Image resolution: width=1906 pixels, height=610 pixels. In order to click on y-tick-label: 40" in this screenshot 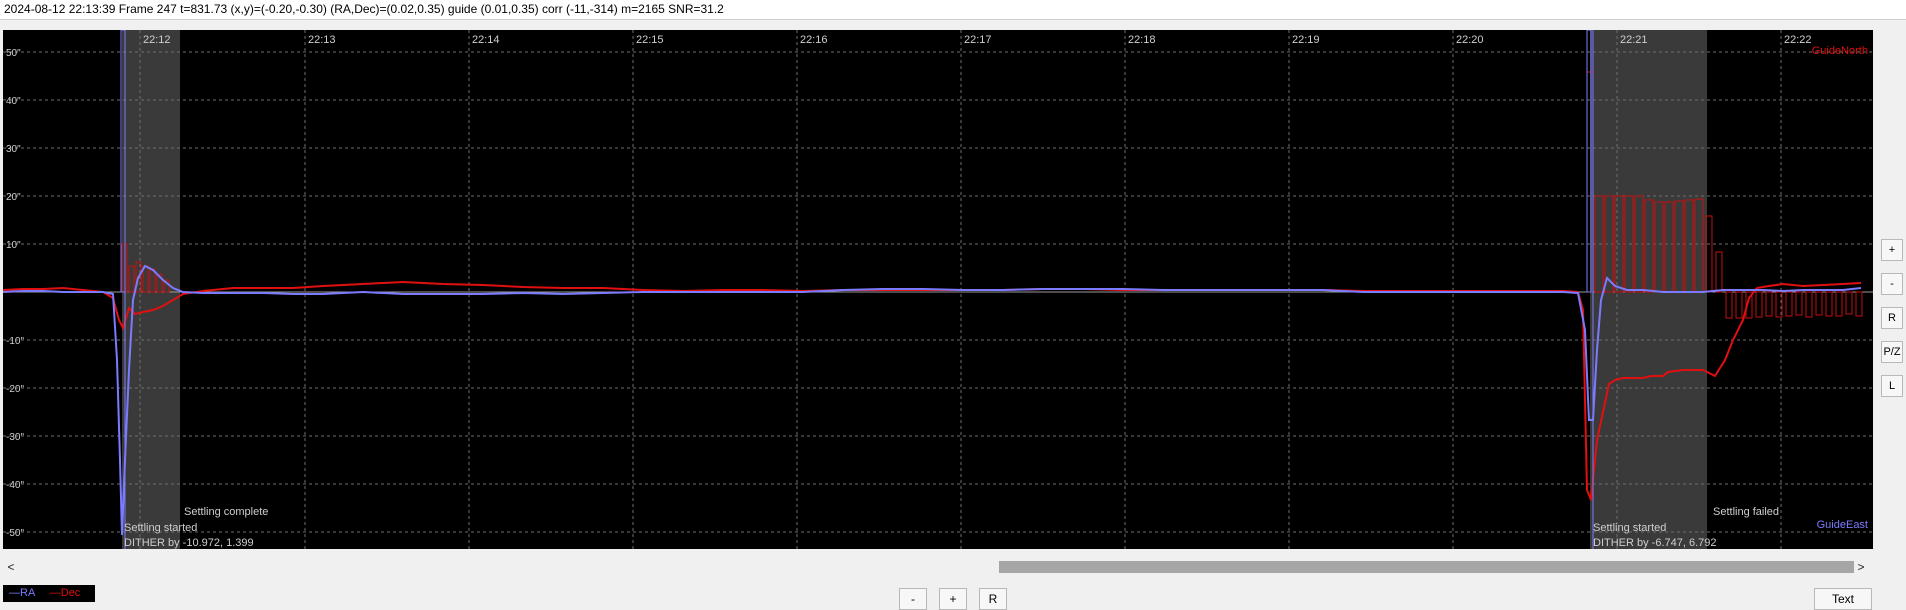, I will do `click(13, 101)`.